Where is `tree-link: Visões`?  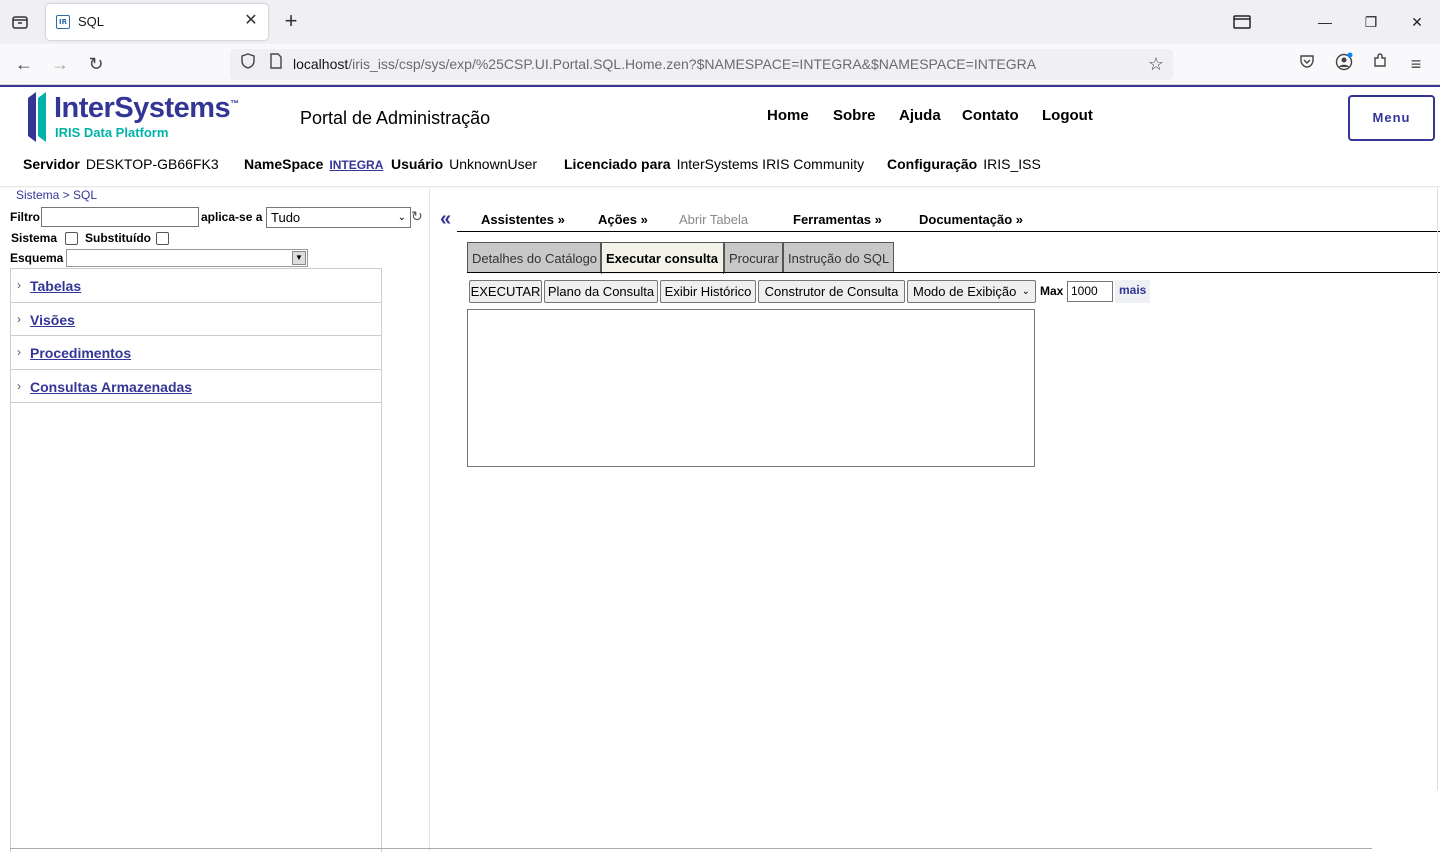 tree-link: Visões is located at coordinates (52, 320).